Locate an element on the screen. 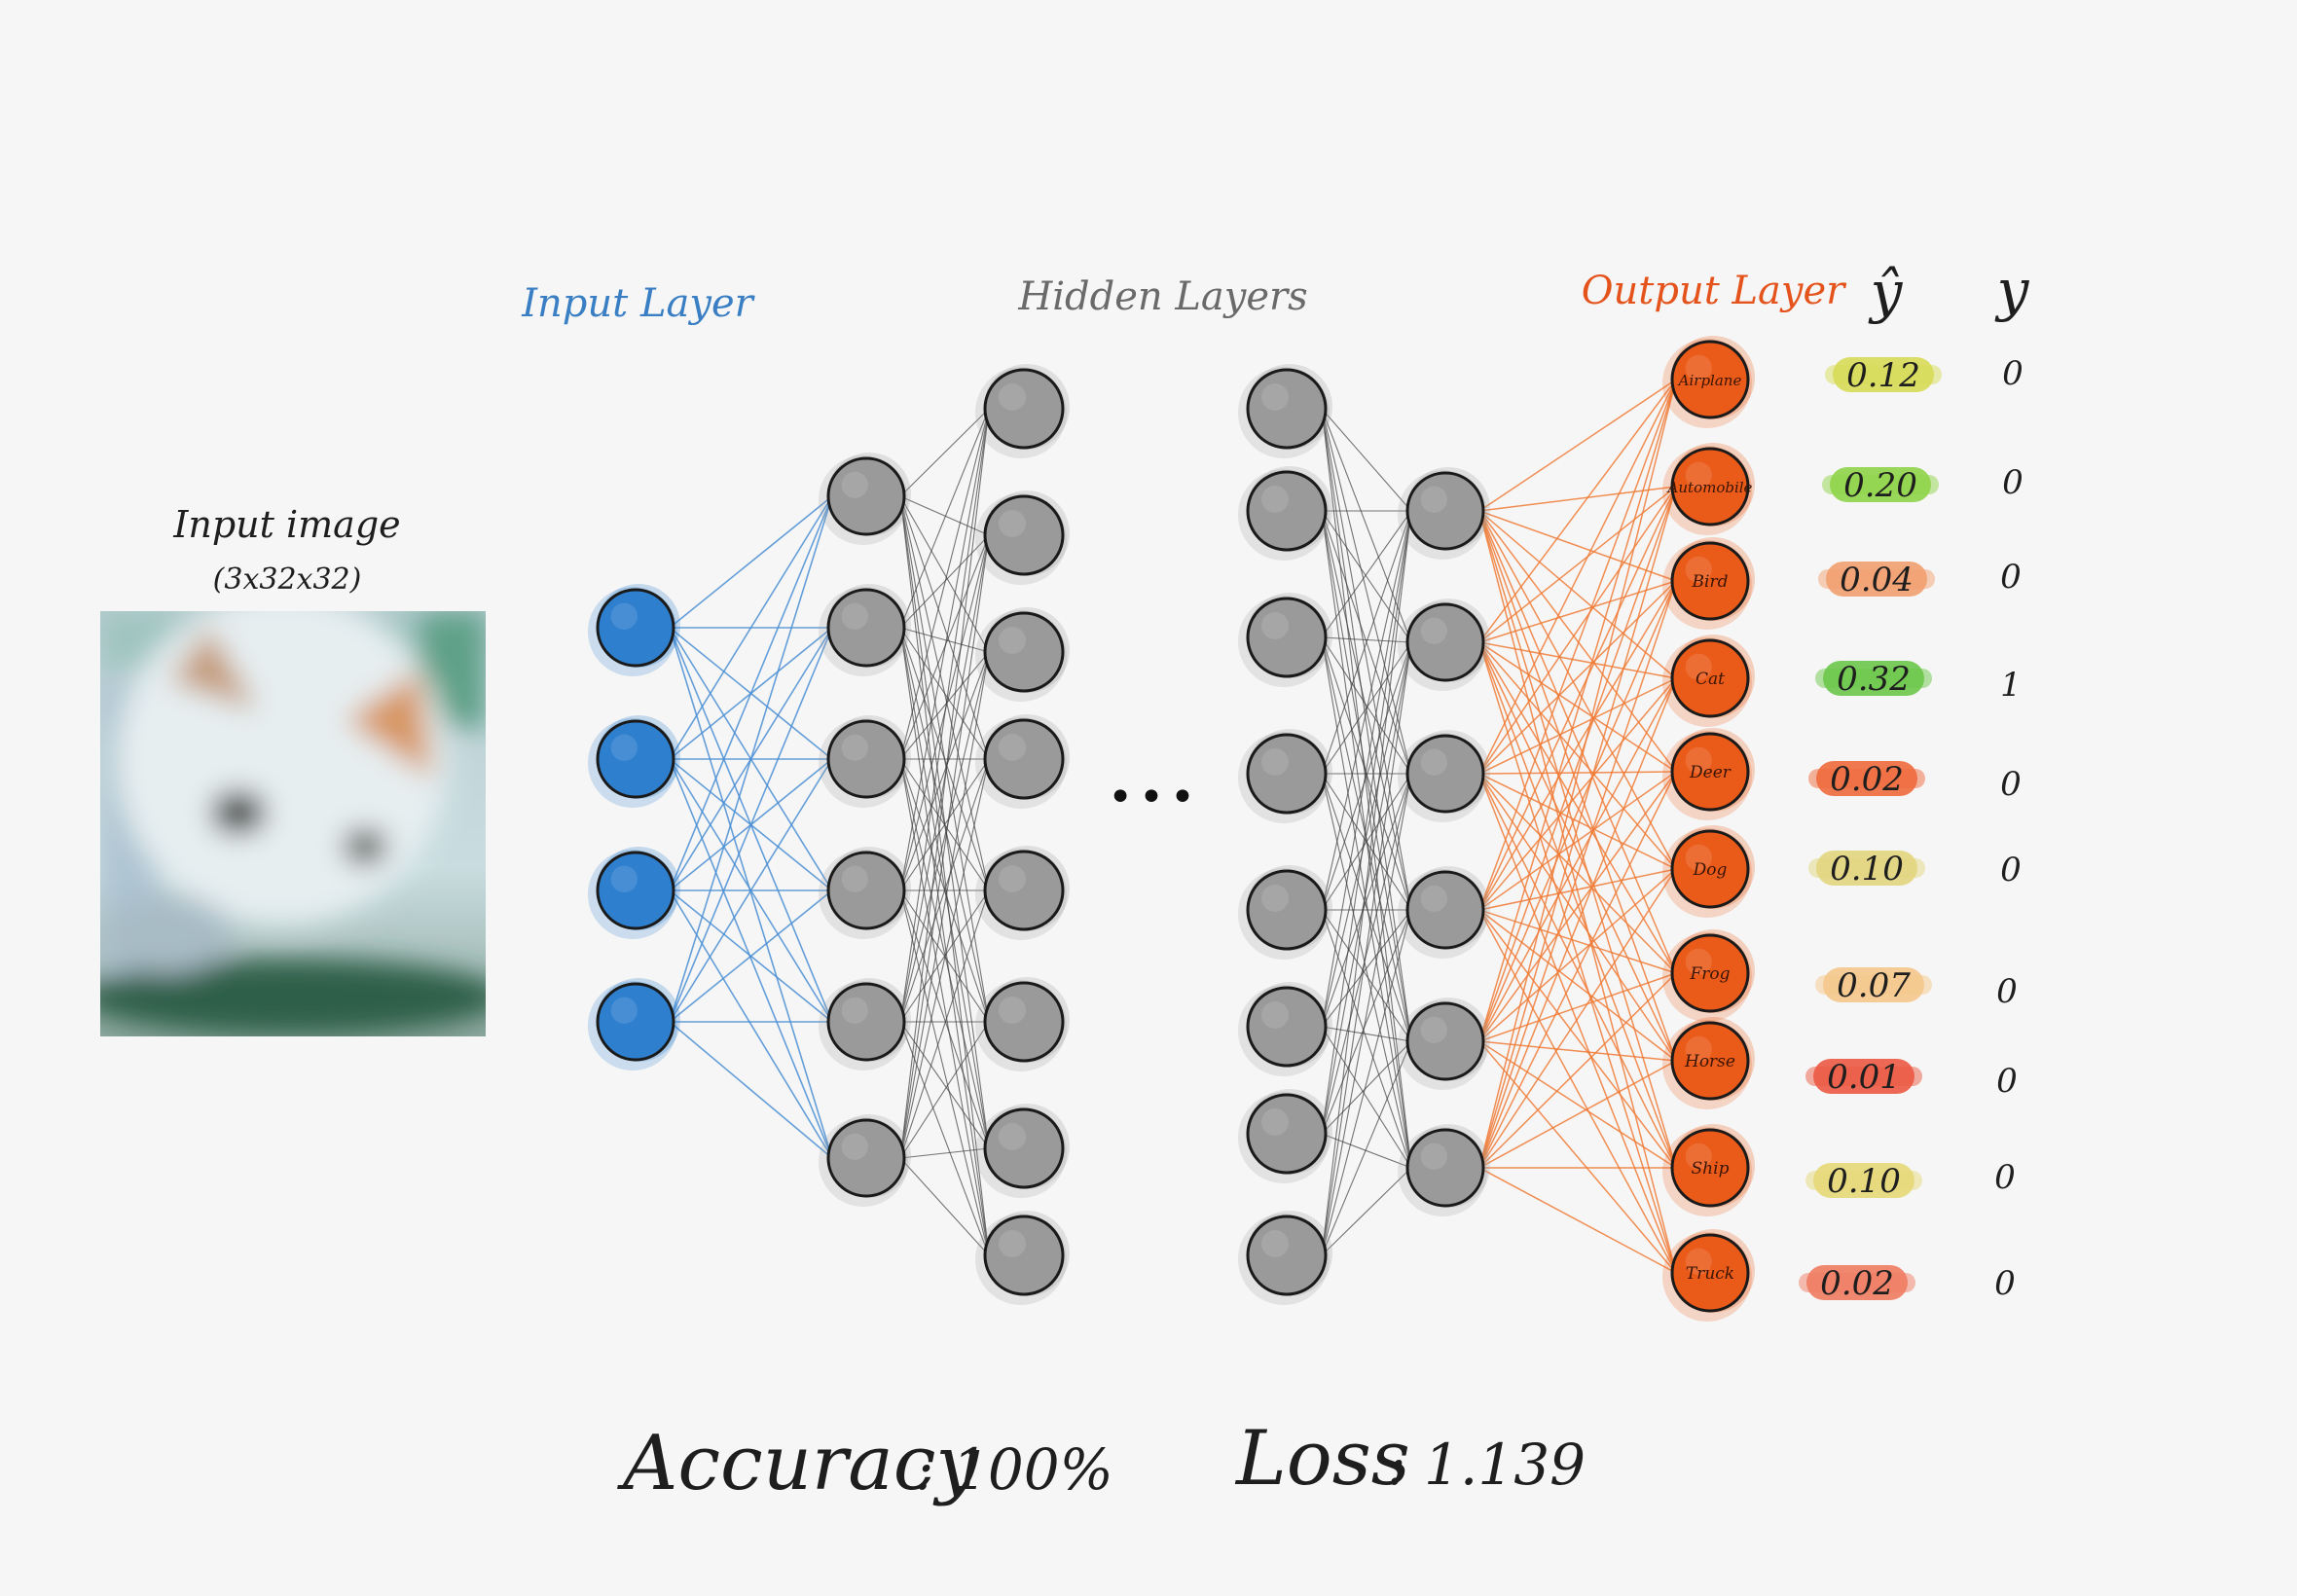 The width and height of the screenshot is (2297, 1596). output-class-label: Ship is located at coordinates (1711, 1169).